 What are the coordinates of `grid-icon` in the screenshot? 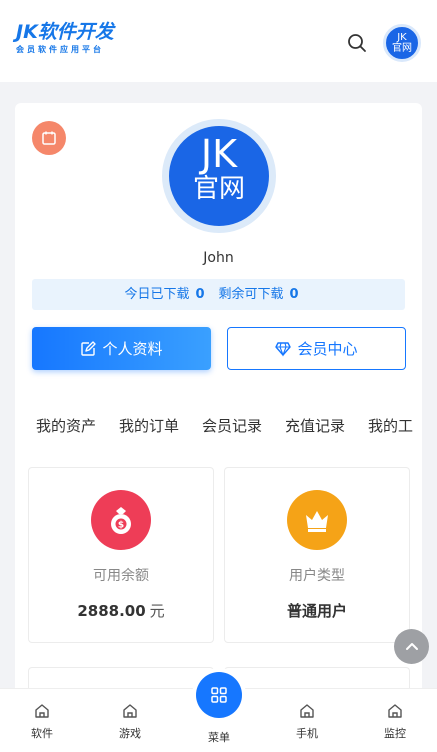 It's located at (219, 695).